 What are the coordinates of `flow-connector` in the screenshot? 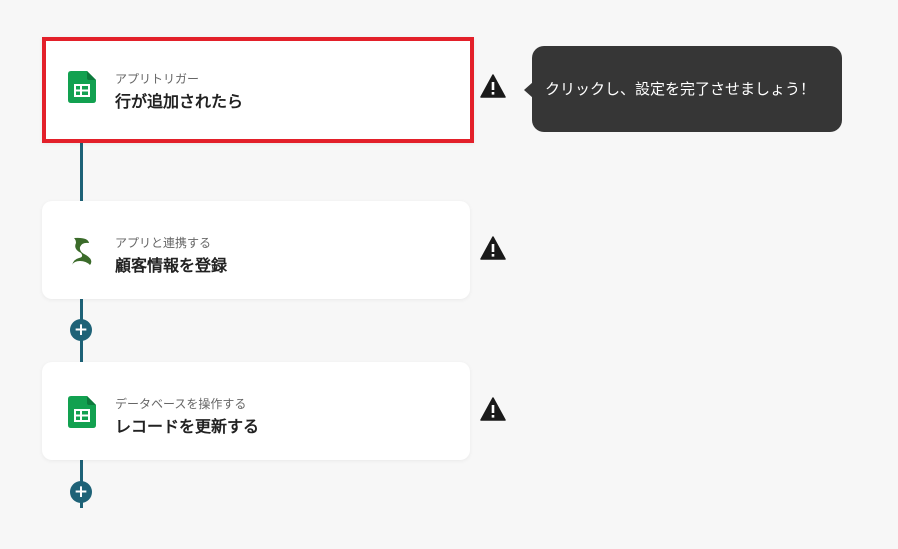 It's located at (81, 171).